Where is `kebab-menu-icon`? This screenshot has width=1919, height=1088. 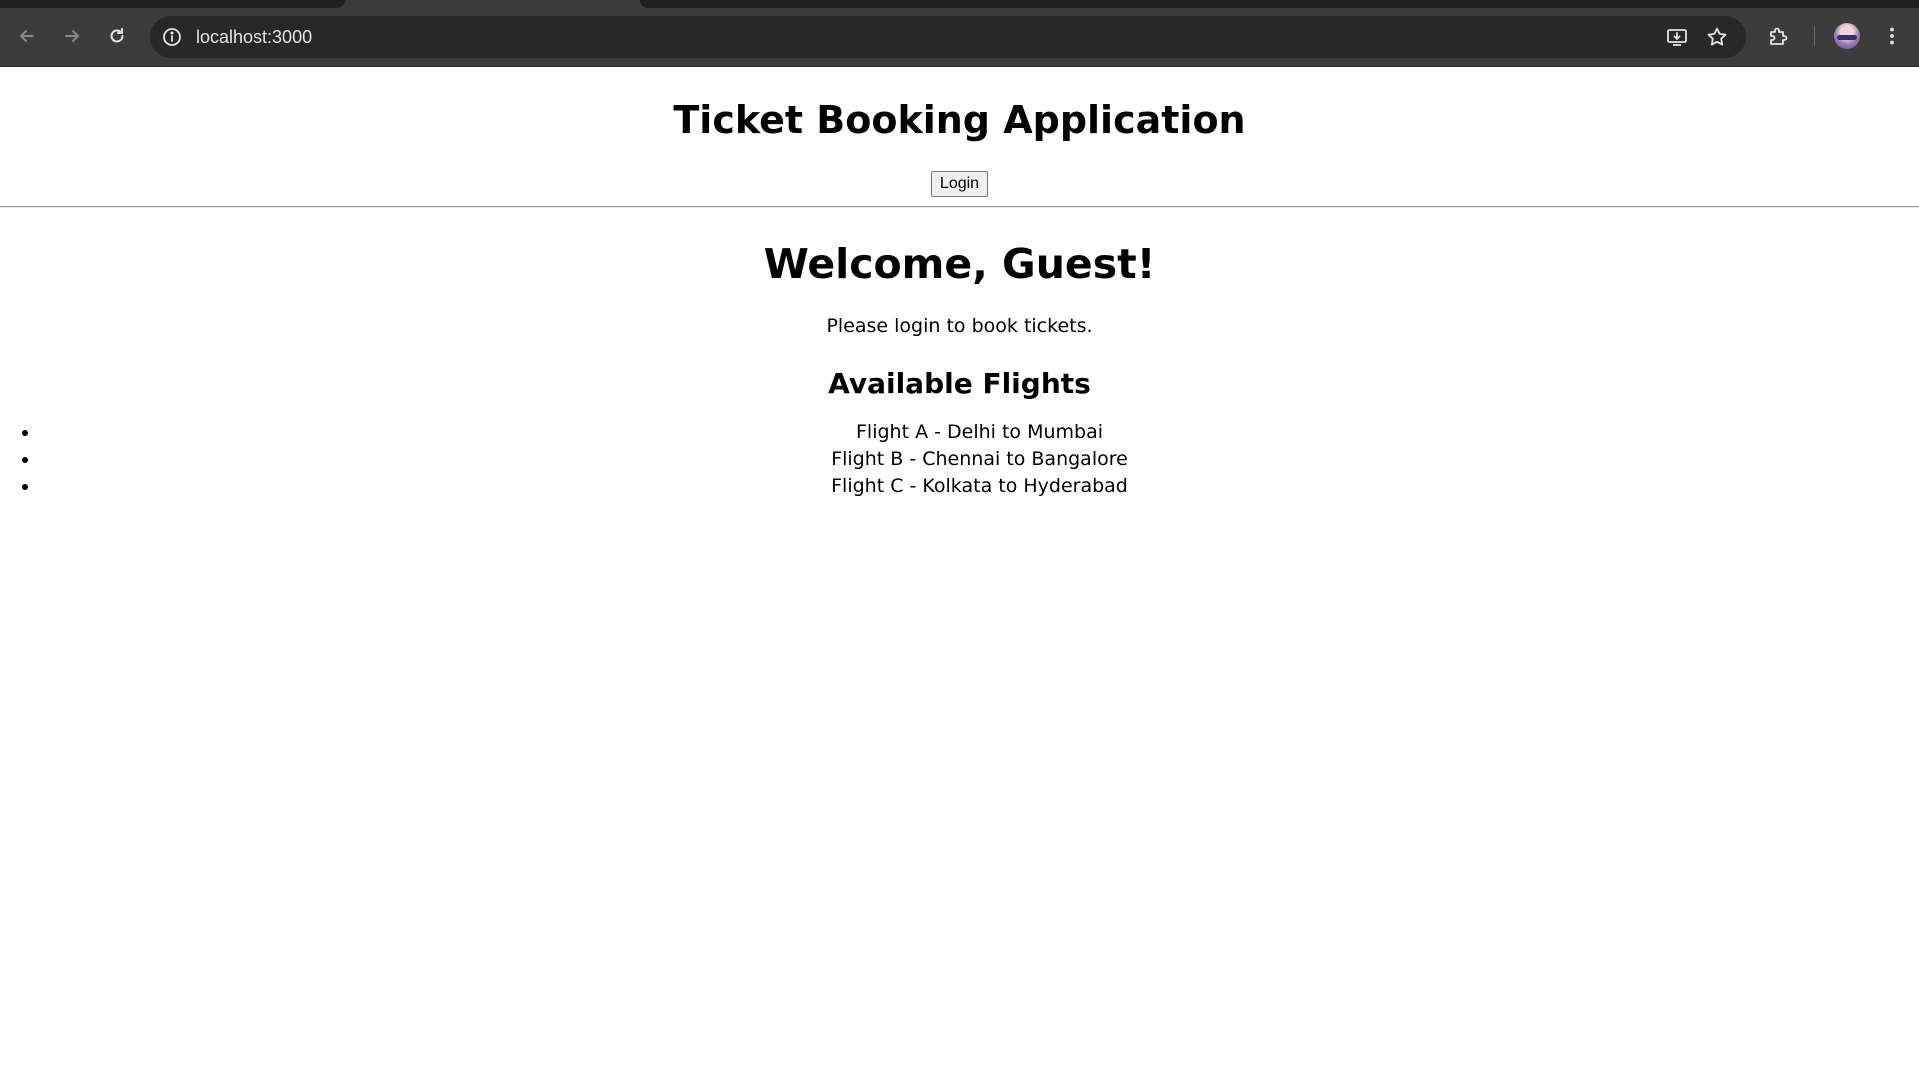 kebab-menu-icon is located at coordinates (1892, 36).